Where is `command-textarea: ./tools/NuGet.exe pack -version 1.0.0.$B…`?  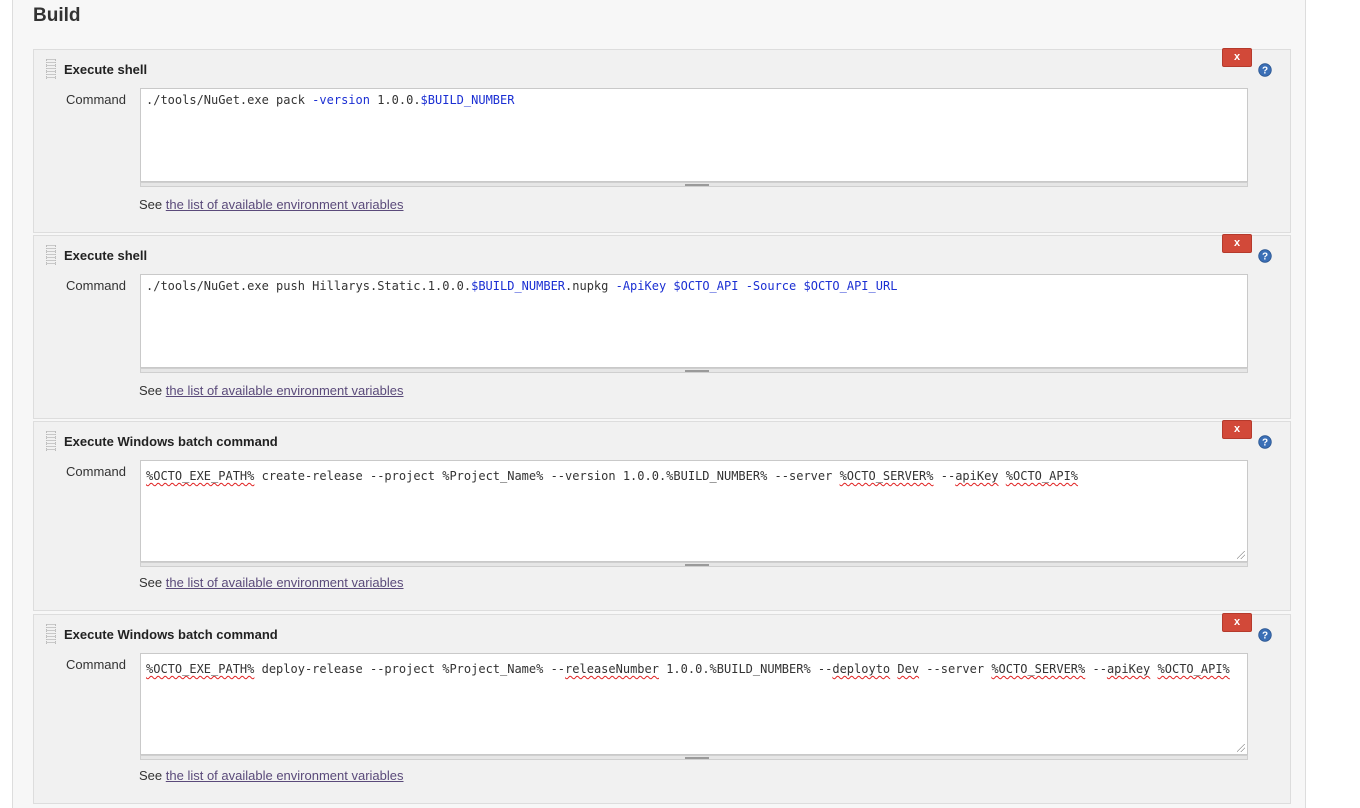
command-textarea: ./tools/NuGet.exe pack -version 1.0.0.$B… is located at coordinates (694, 135).